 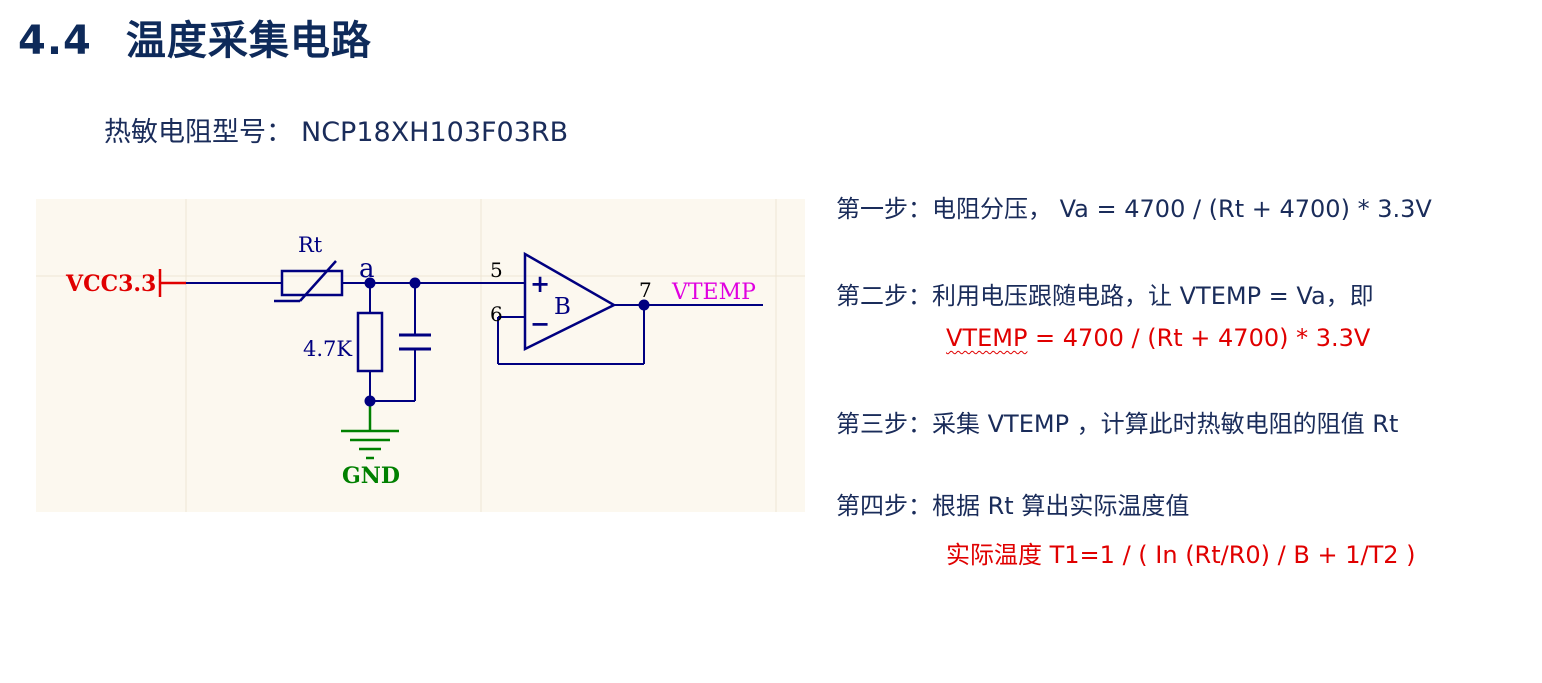 What do you see at coordinates (310, 245) in the screenshot?
I see `rt-label: Rt` at bounding box center [310, 245].